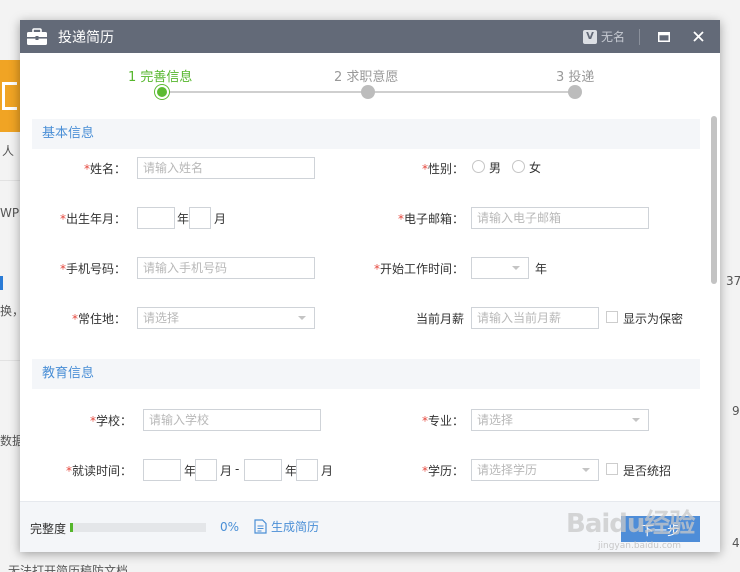 This screenshot has height=572, width=740. What do you see at coordinates (104, 169) in the screenshot?
I see `name-label: *姓名：` at bounding box center [104, 169].